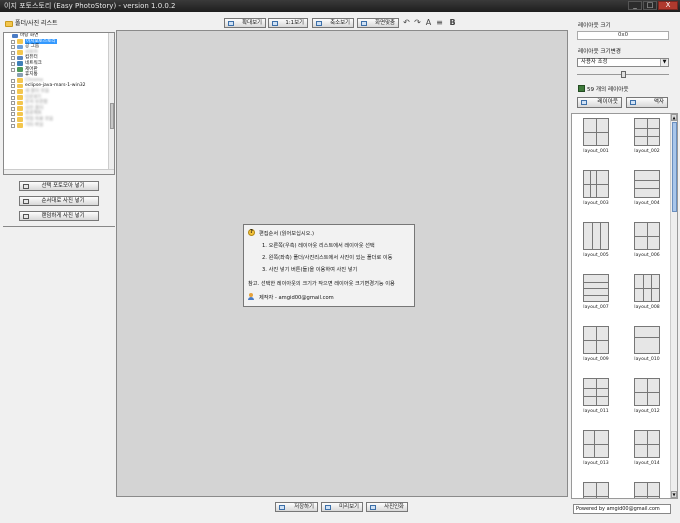  What do you see at coordinates (650, 5) in the screenshot?
I see `maximize-button: □` at bounding box center [650, 5].